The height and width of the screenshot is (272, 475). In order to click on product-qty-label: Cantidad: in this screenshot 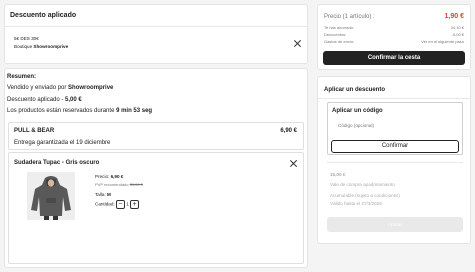, I will do `click(105, 204)`.